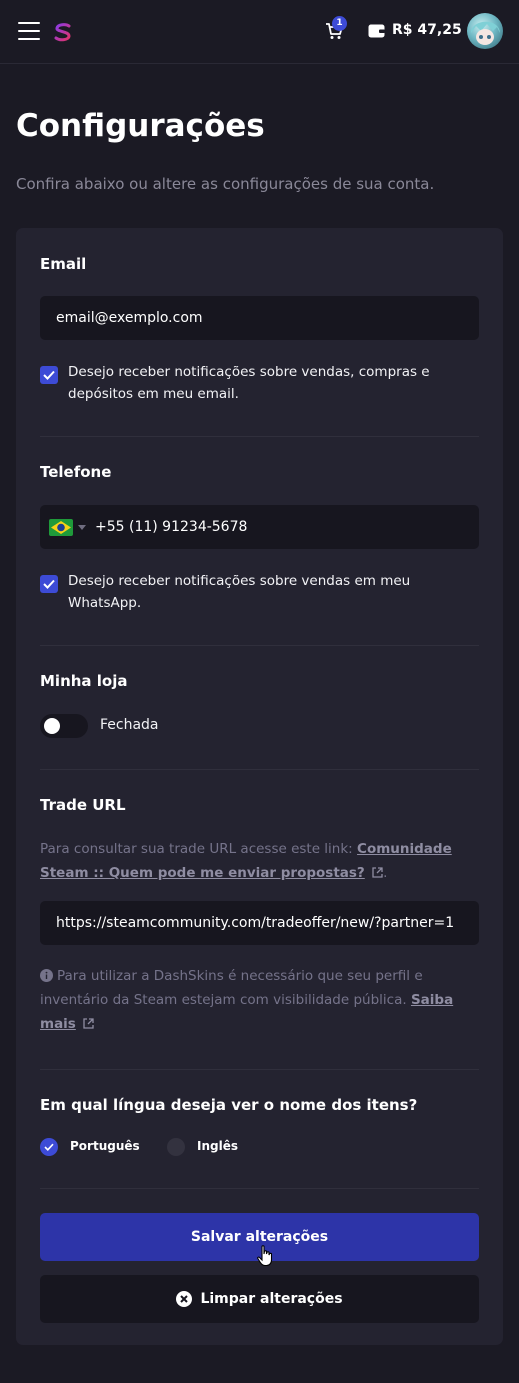 This screenshot has width=519, height=1383. I want to click on wallet-balance: R$ 47,25, so click(427, 30).